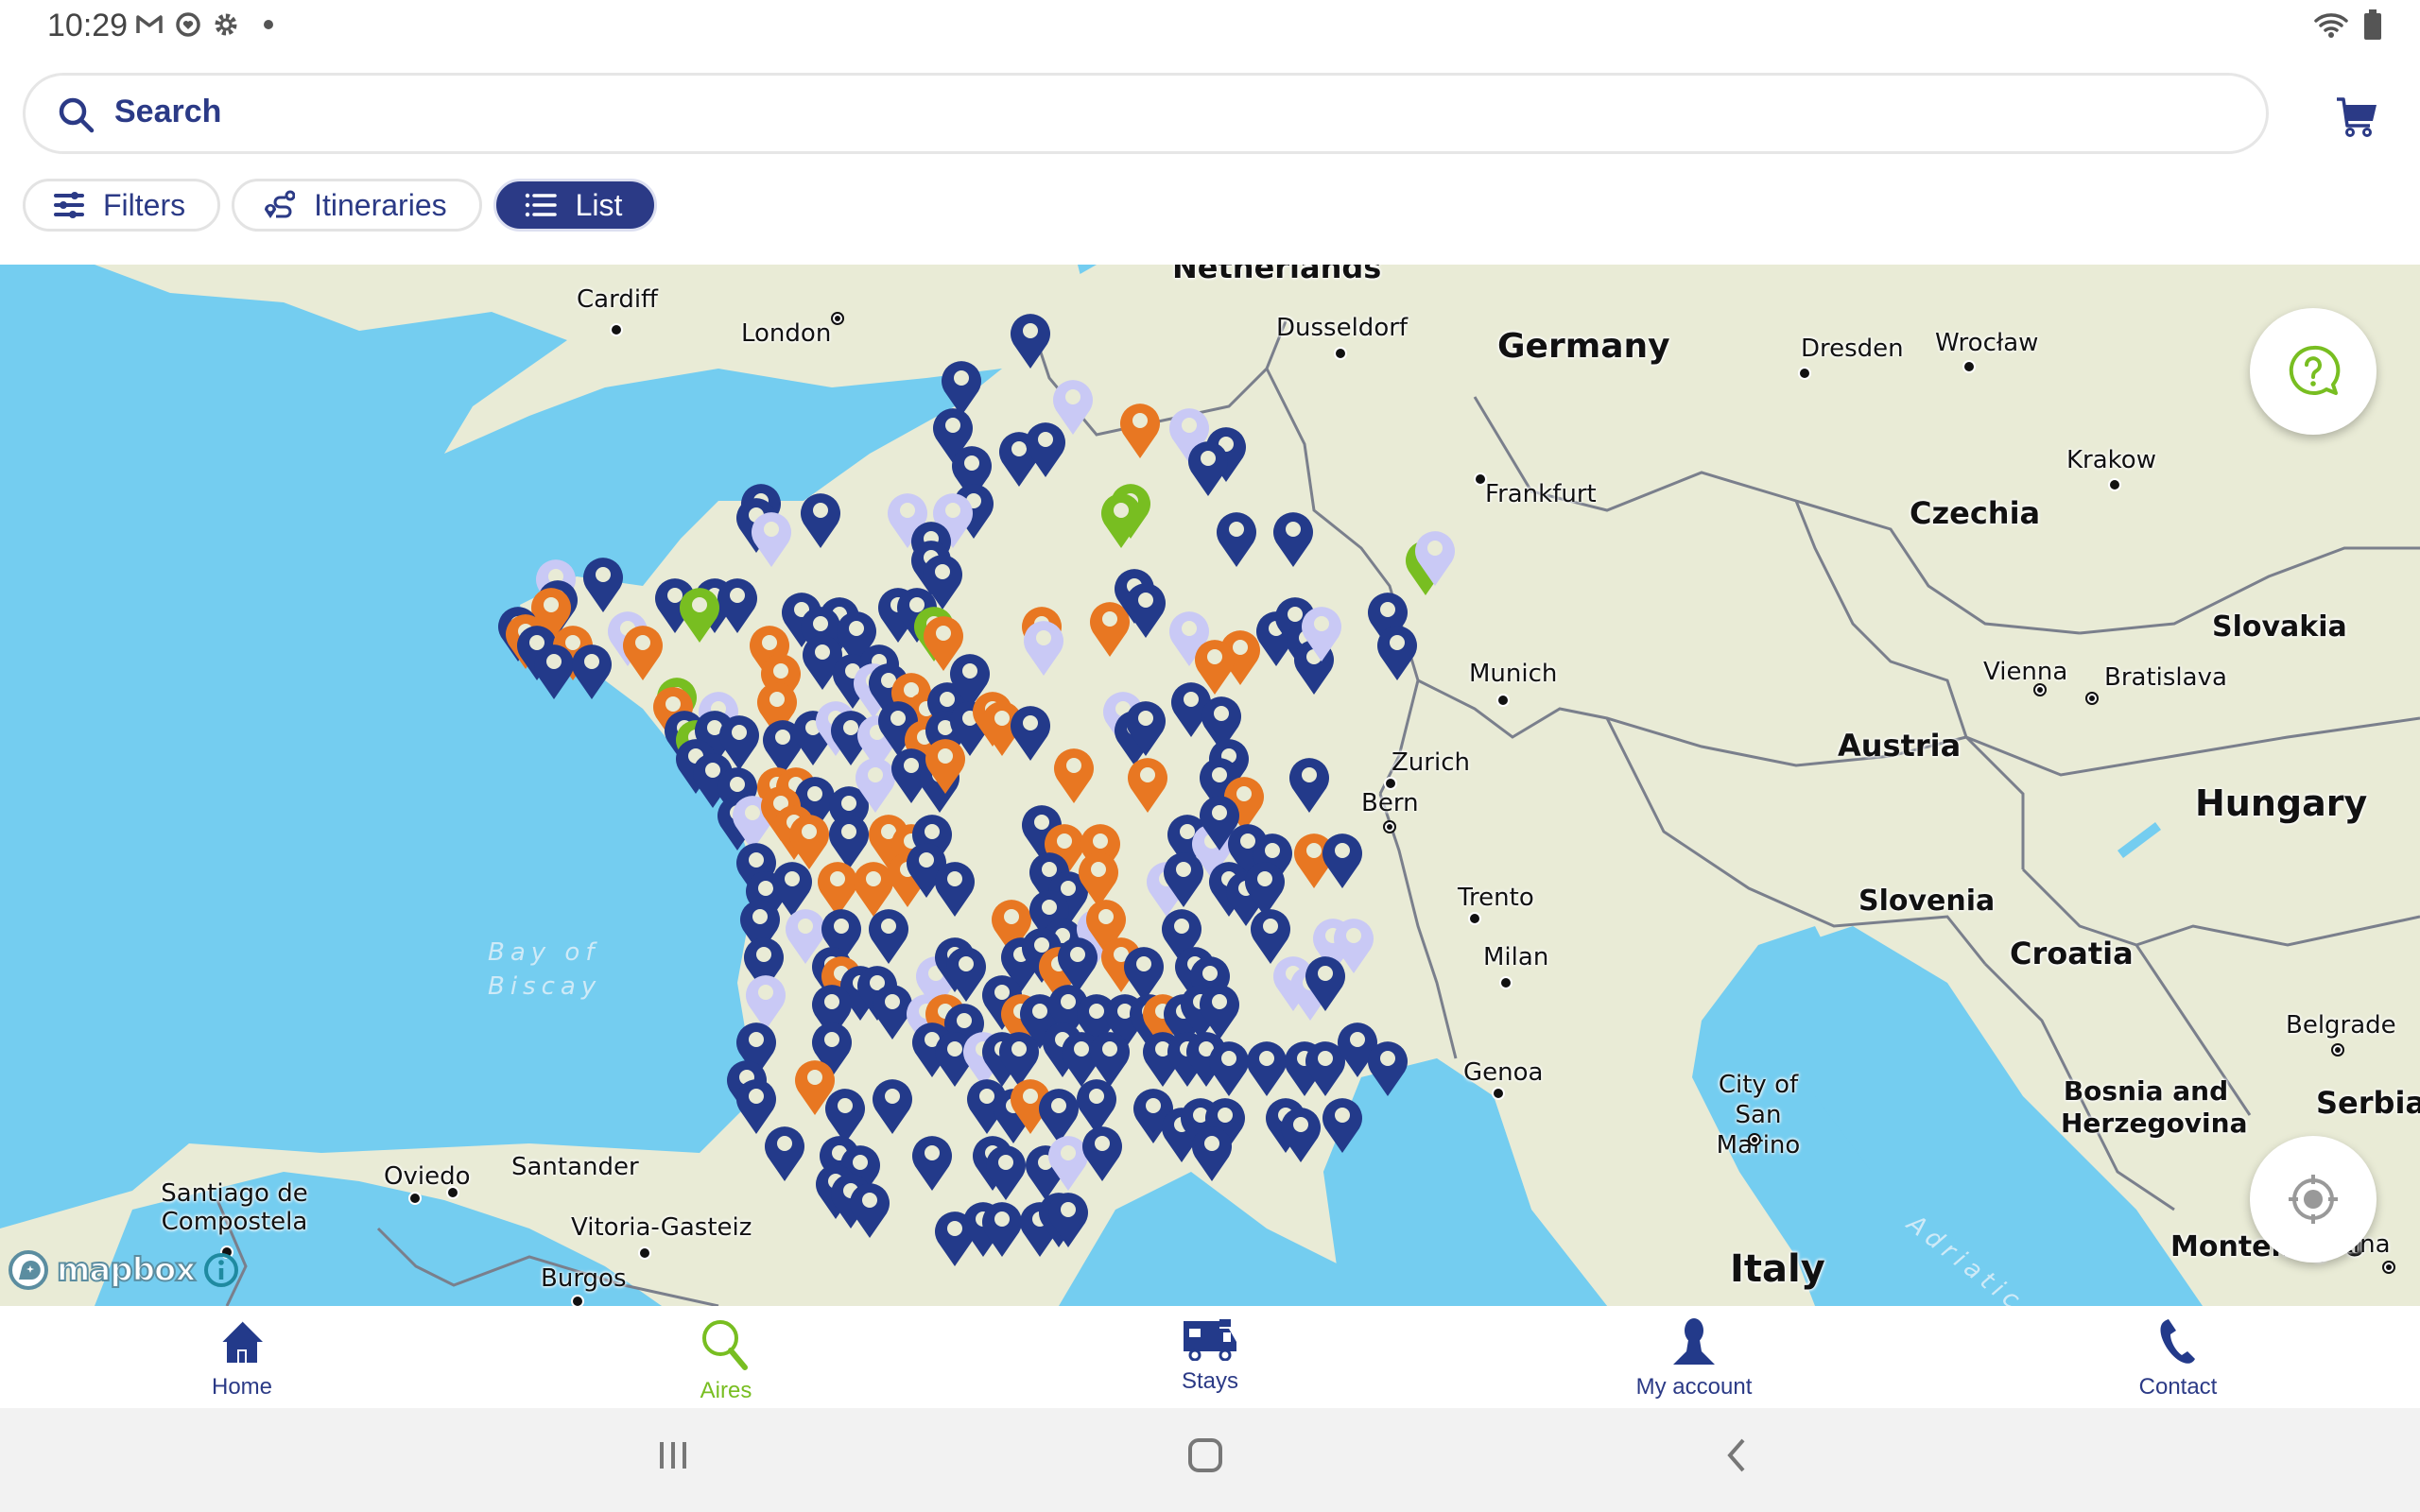 This screenshot has width=2420, height=1512. Describe the element at coordinates (1431, 762) in the screenshot. I see `map-label-zurich: Zurich` at that location.